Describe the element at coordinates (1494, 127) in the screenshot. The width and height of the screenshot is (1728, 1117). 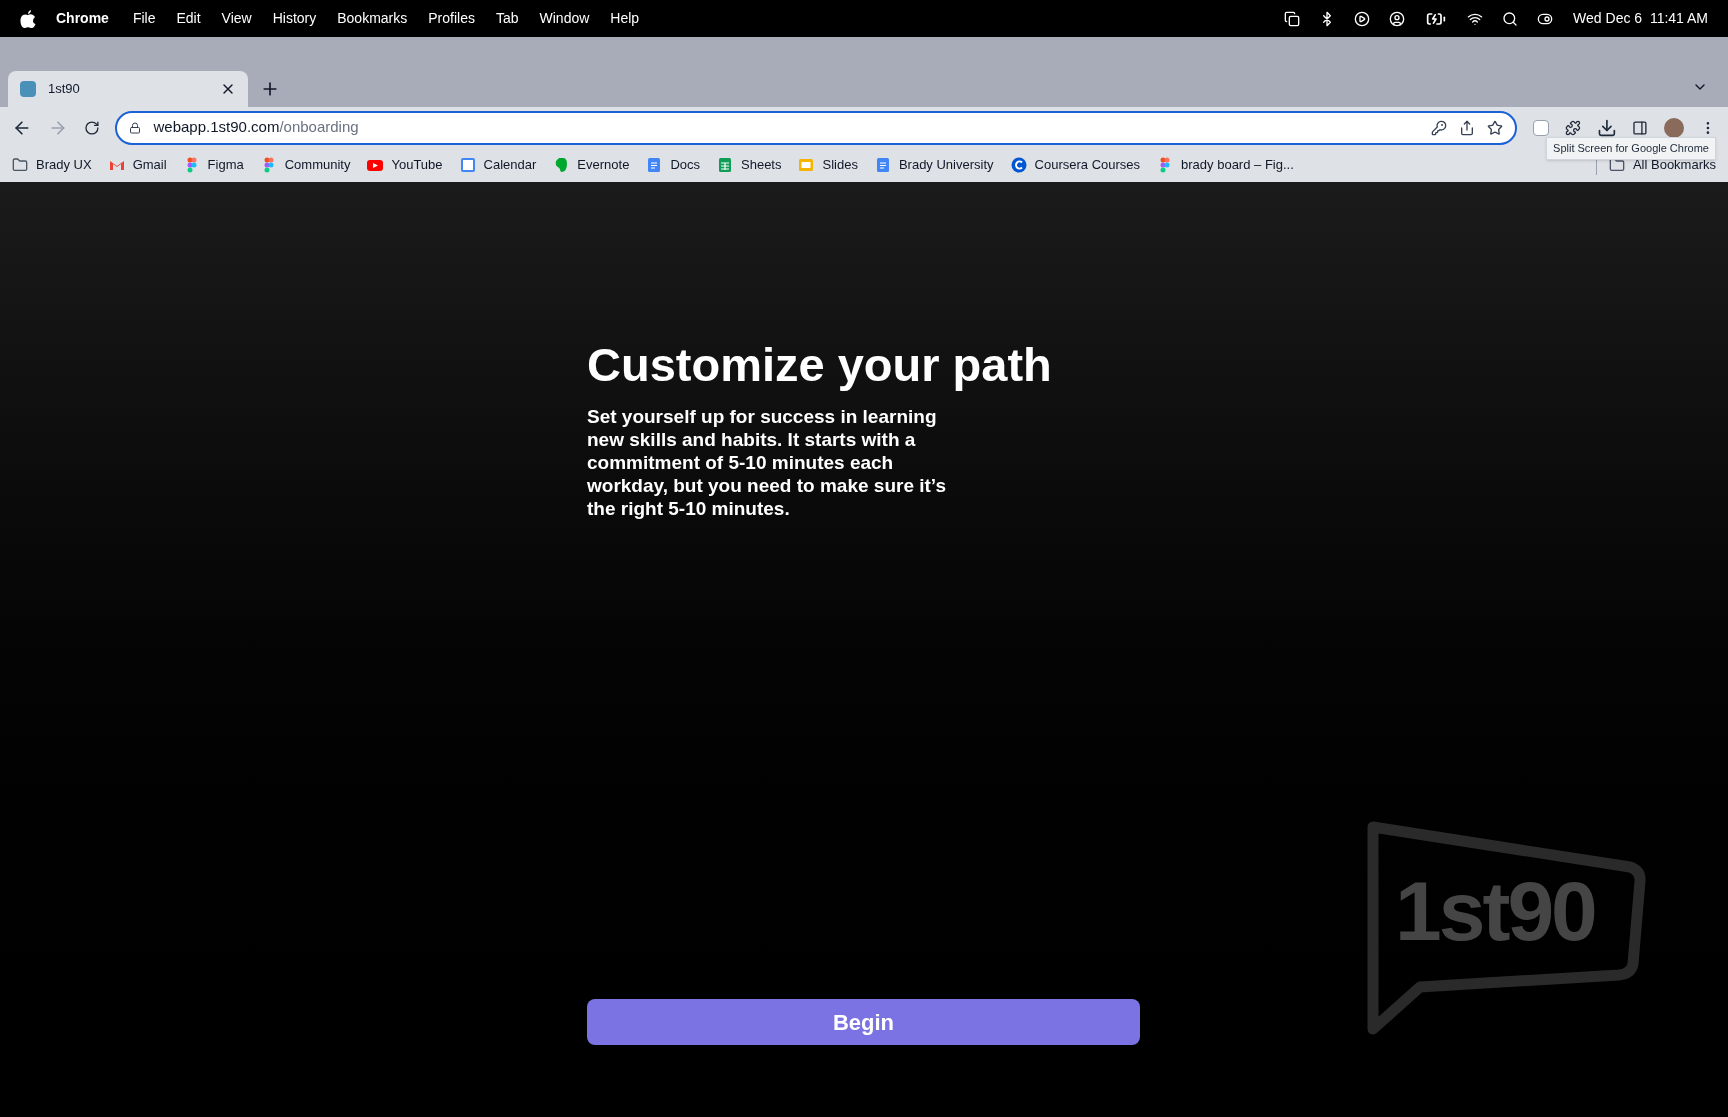
I see `star-icon` at that location.